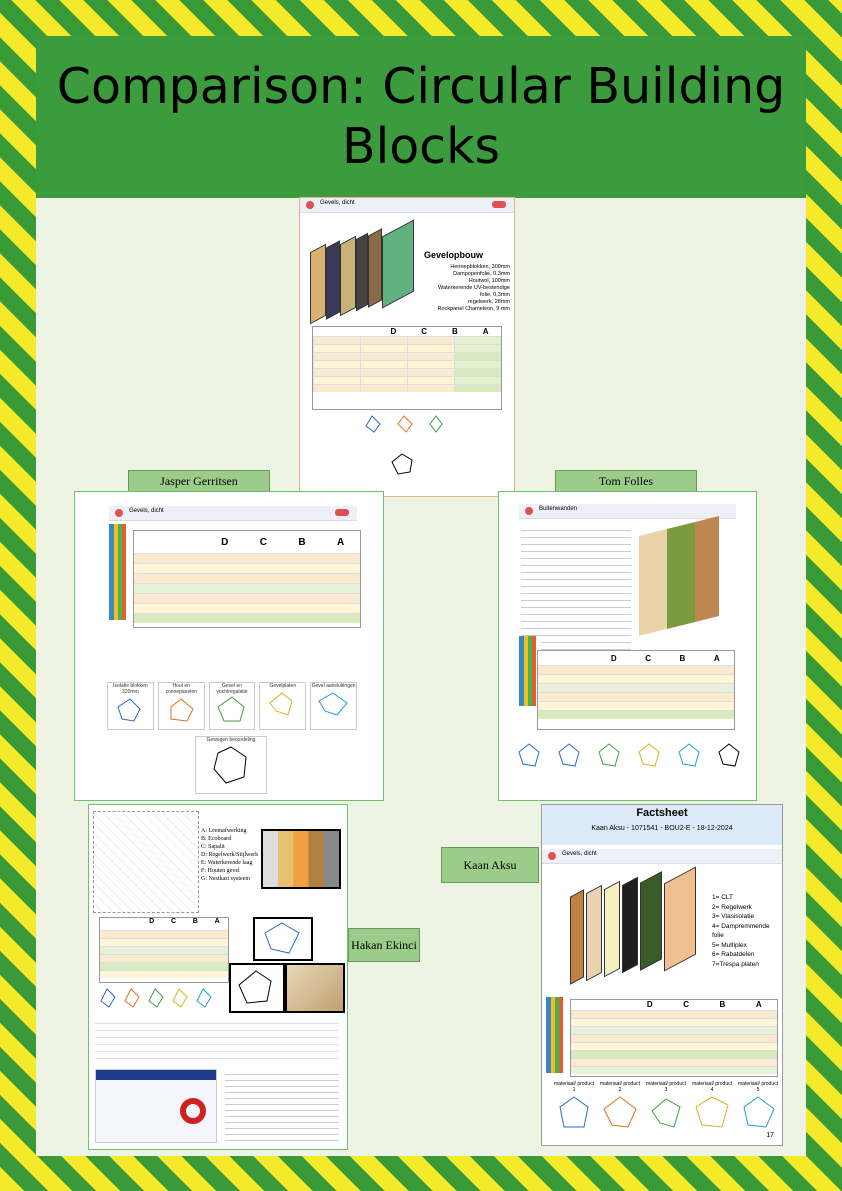 This screenshot has width=842, height=1191. What do you see at coordinates (574, 1087) in the screenshot?
I see `radar-caption: materiaal/ product 1` at bounding box center [574, 1087].